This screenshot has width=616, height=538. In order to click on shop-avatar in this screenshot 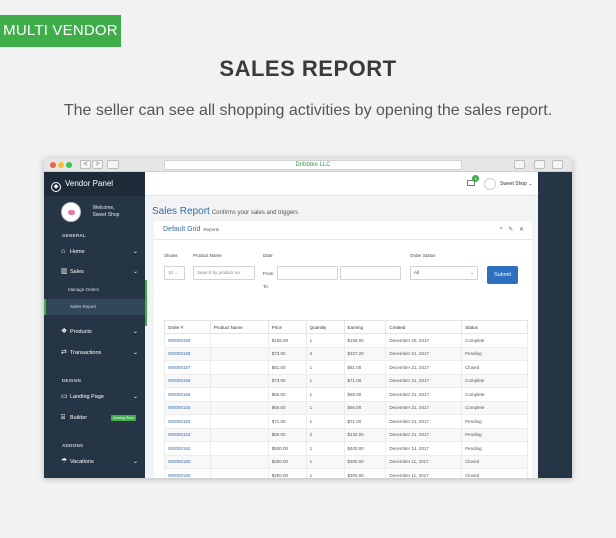, I will do `click(490, 184)`.